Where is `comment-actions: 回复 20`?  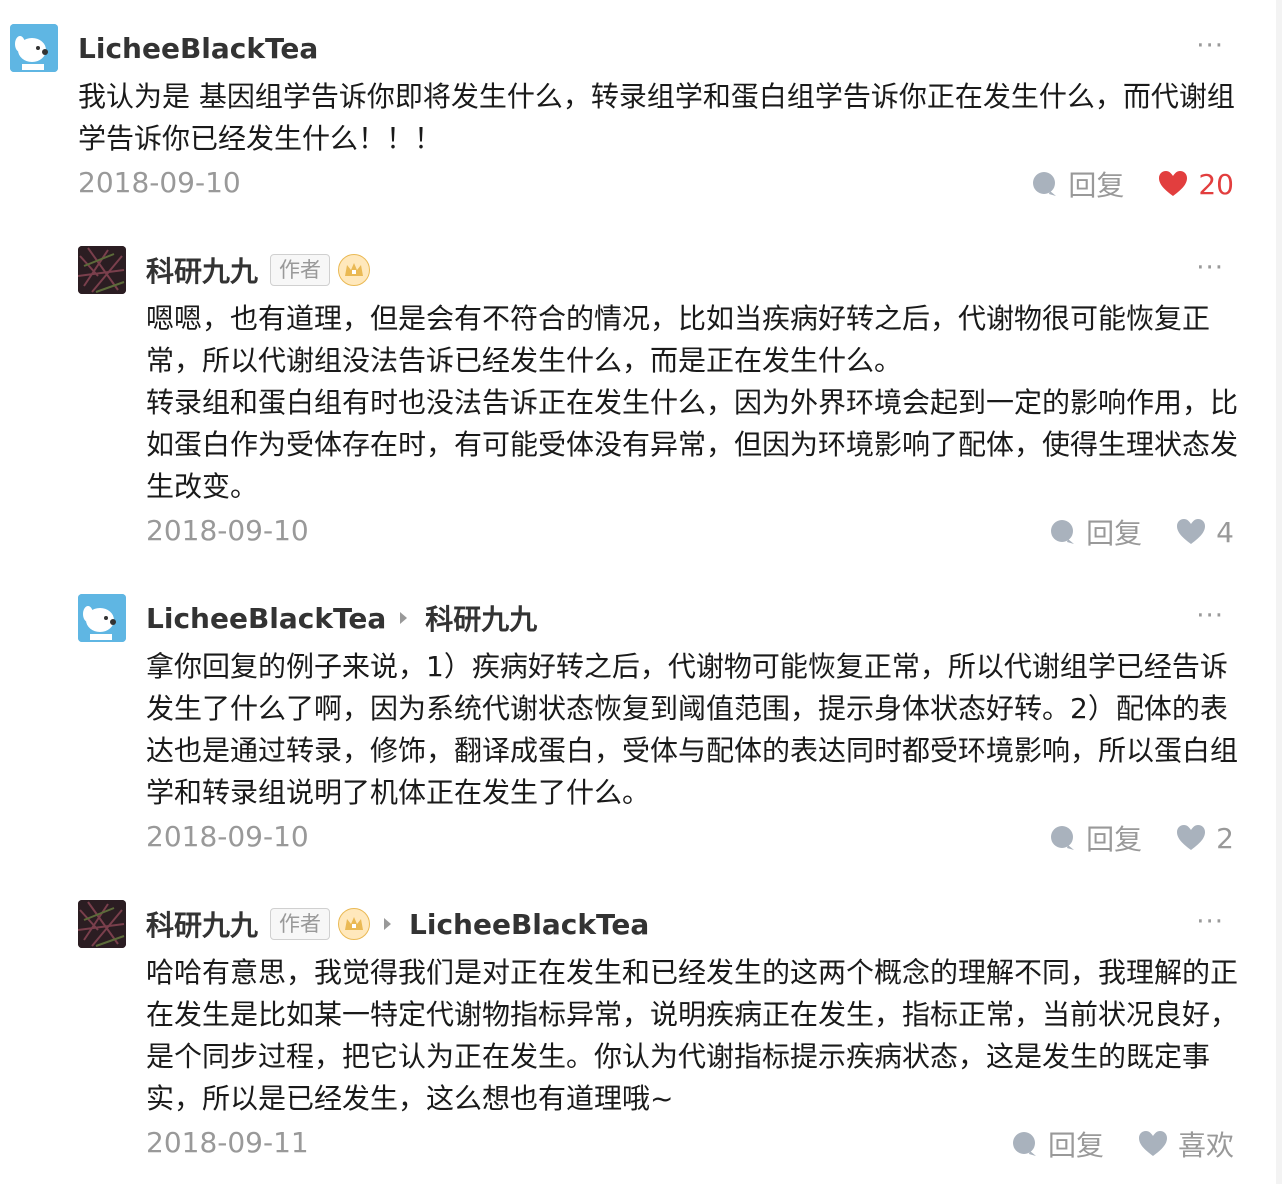 comment-actions: 回复 20 is located at coordinates (1115, 184).